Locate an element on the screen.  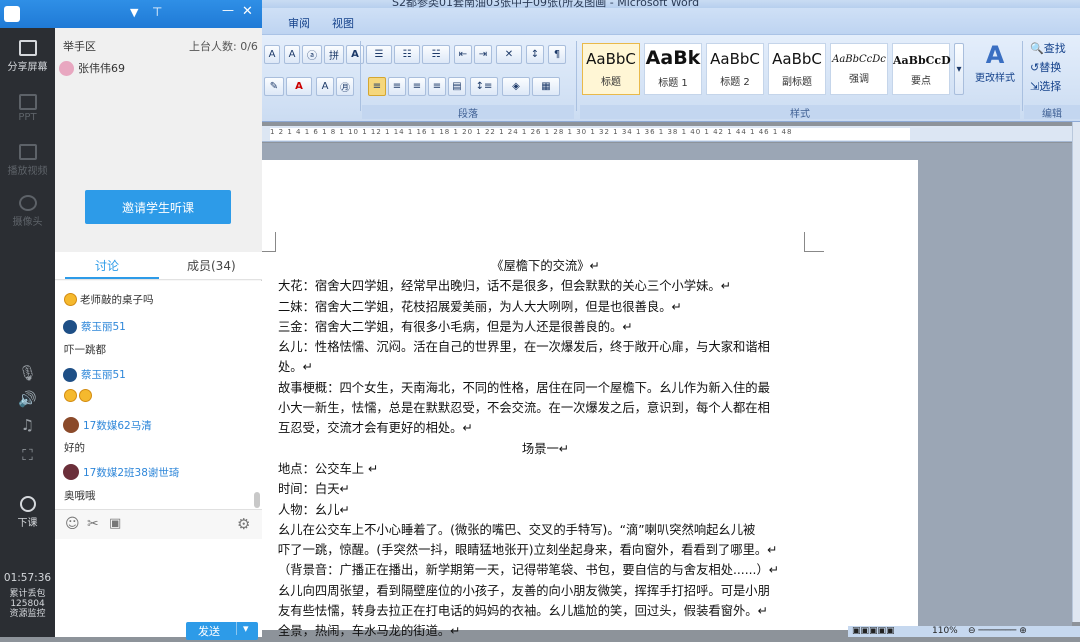
select-button: ⇲选择 is located at coordinates (1045, 86).